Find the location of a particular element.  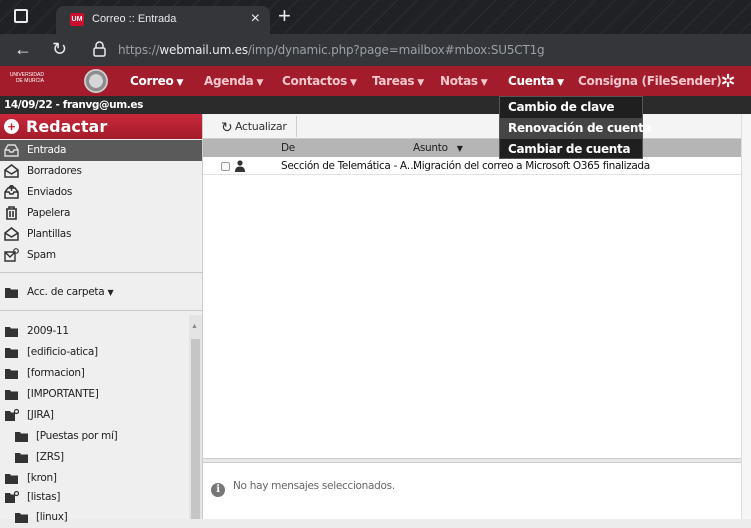

preview-empty: i No hay mensajes seleccionados. is located at coordinates (303, 488).